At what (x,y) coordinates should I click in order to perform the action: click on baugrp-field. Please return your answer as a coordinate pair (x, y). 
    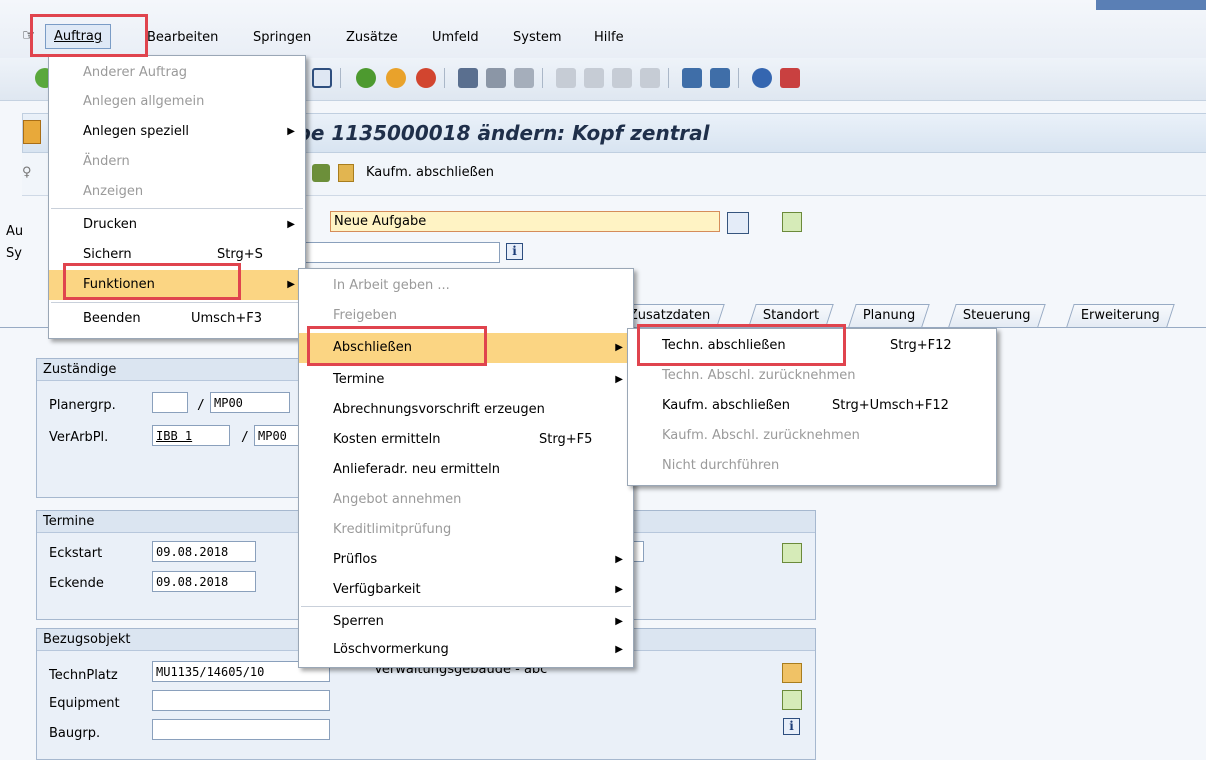
    Looking at the image, I should click on (241, 729).